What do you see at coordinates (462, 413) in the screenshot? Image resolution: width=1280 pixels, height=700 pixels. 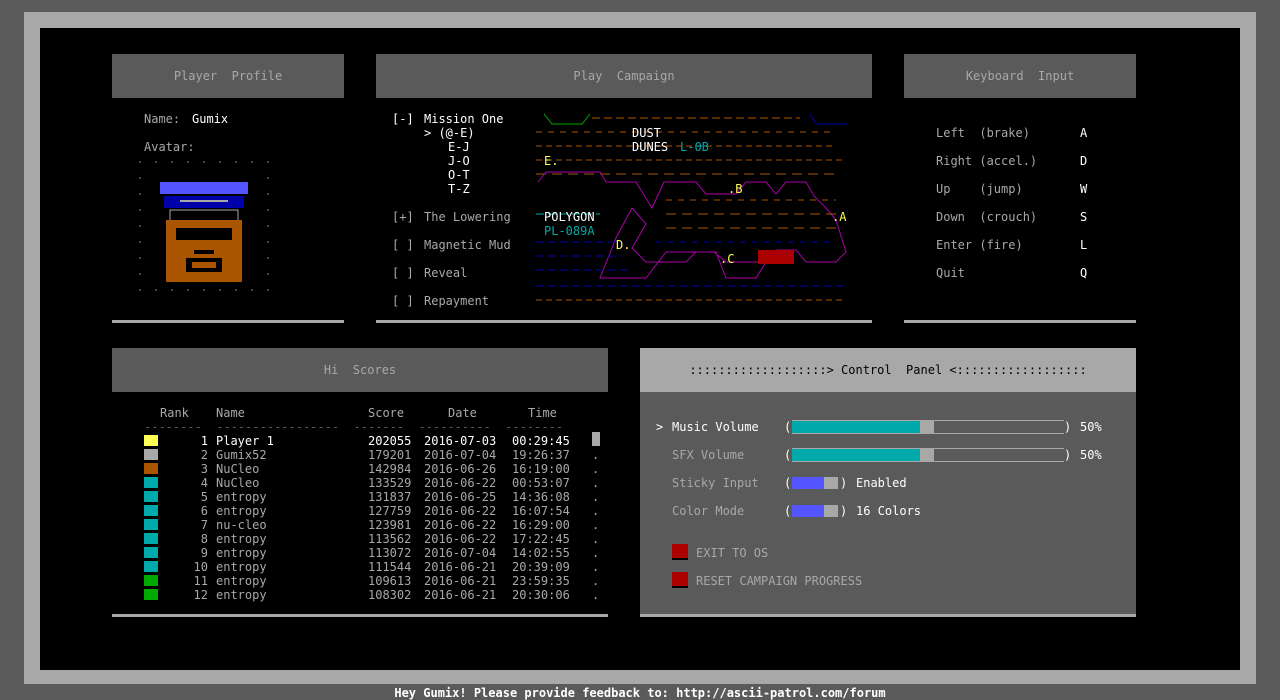 I see `column-header-date: Date` at bounding box center [462, 413].